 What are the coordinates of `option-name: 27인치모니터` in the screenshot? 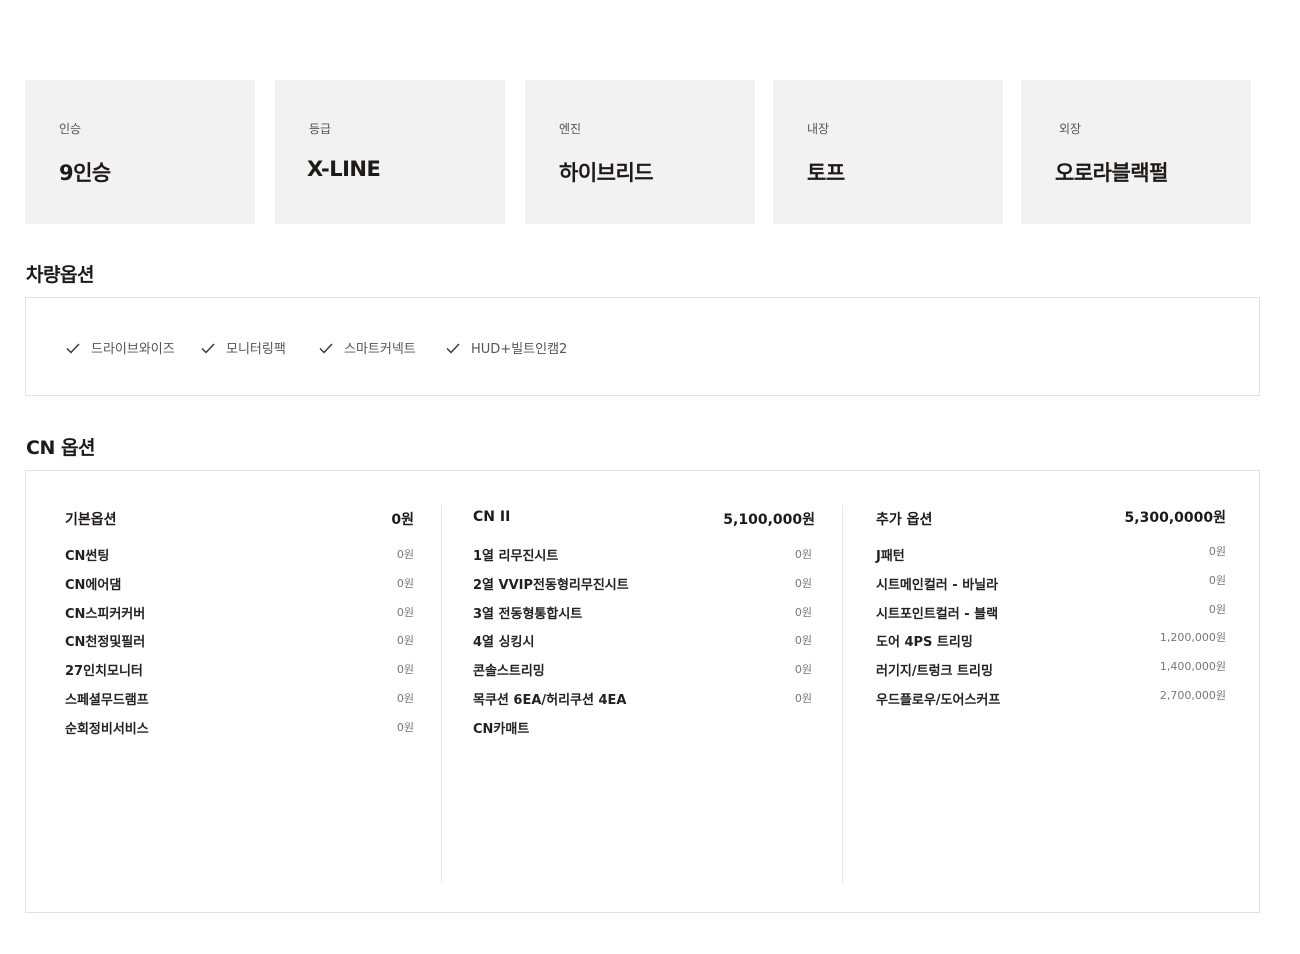 It's located at (104, 672).